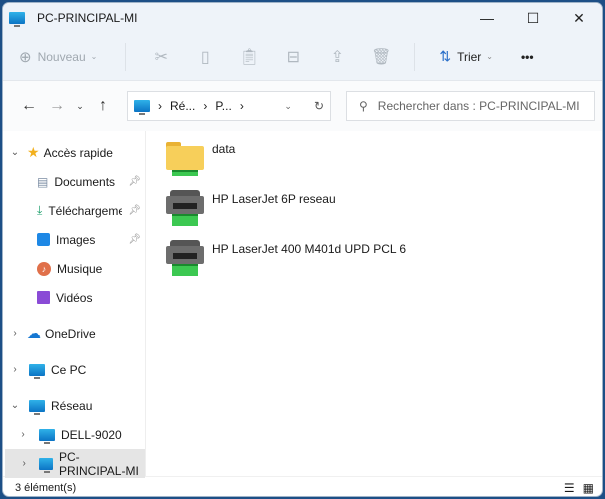 The image size is (605, 499). Describe the element at coordinates (43, 239) in the screenshot. I see `images-icon` at that location.